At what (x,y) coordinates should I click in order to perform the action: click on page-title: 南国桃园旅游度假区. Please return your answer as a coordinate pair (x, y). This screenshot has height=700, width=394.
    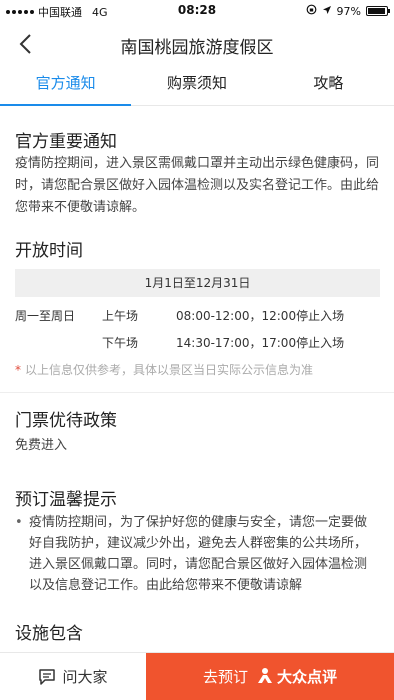
    Looking at the image, I should click on (197, 48).